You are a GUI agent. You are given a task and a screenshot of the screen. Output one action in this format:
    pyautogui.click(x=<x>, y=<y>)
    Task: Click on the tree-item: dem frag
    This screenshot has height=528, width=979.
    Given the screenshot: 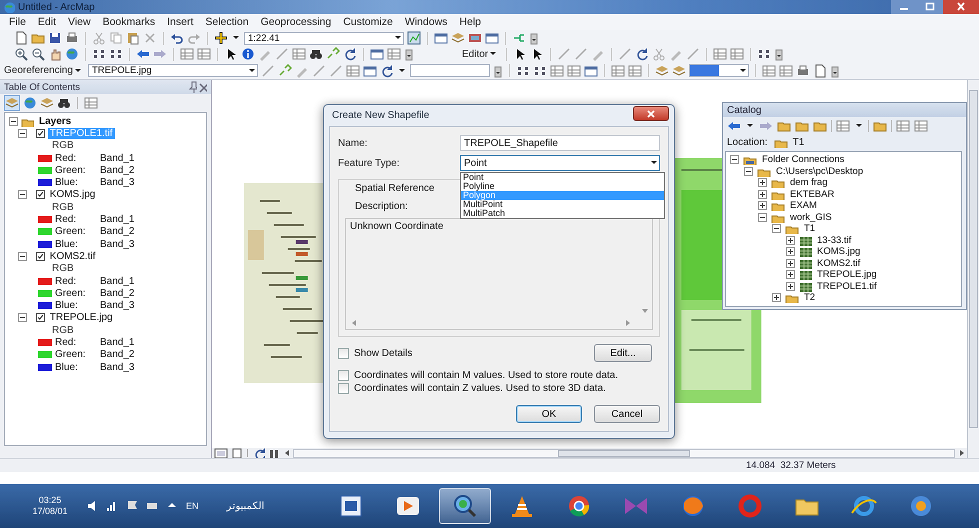 What is the action you would take?
    pyautogui.click(x=809, y=182)
    